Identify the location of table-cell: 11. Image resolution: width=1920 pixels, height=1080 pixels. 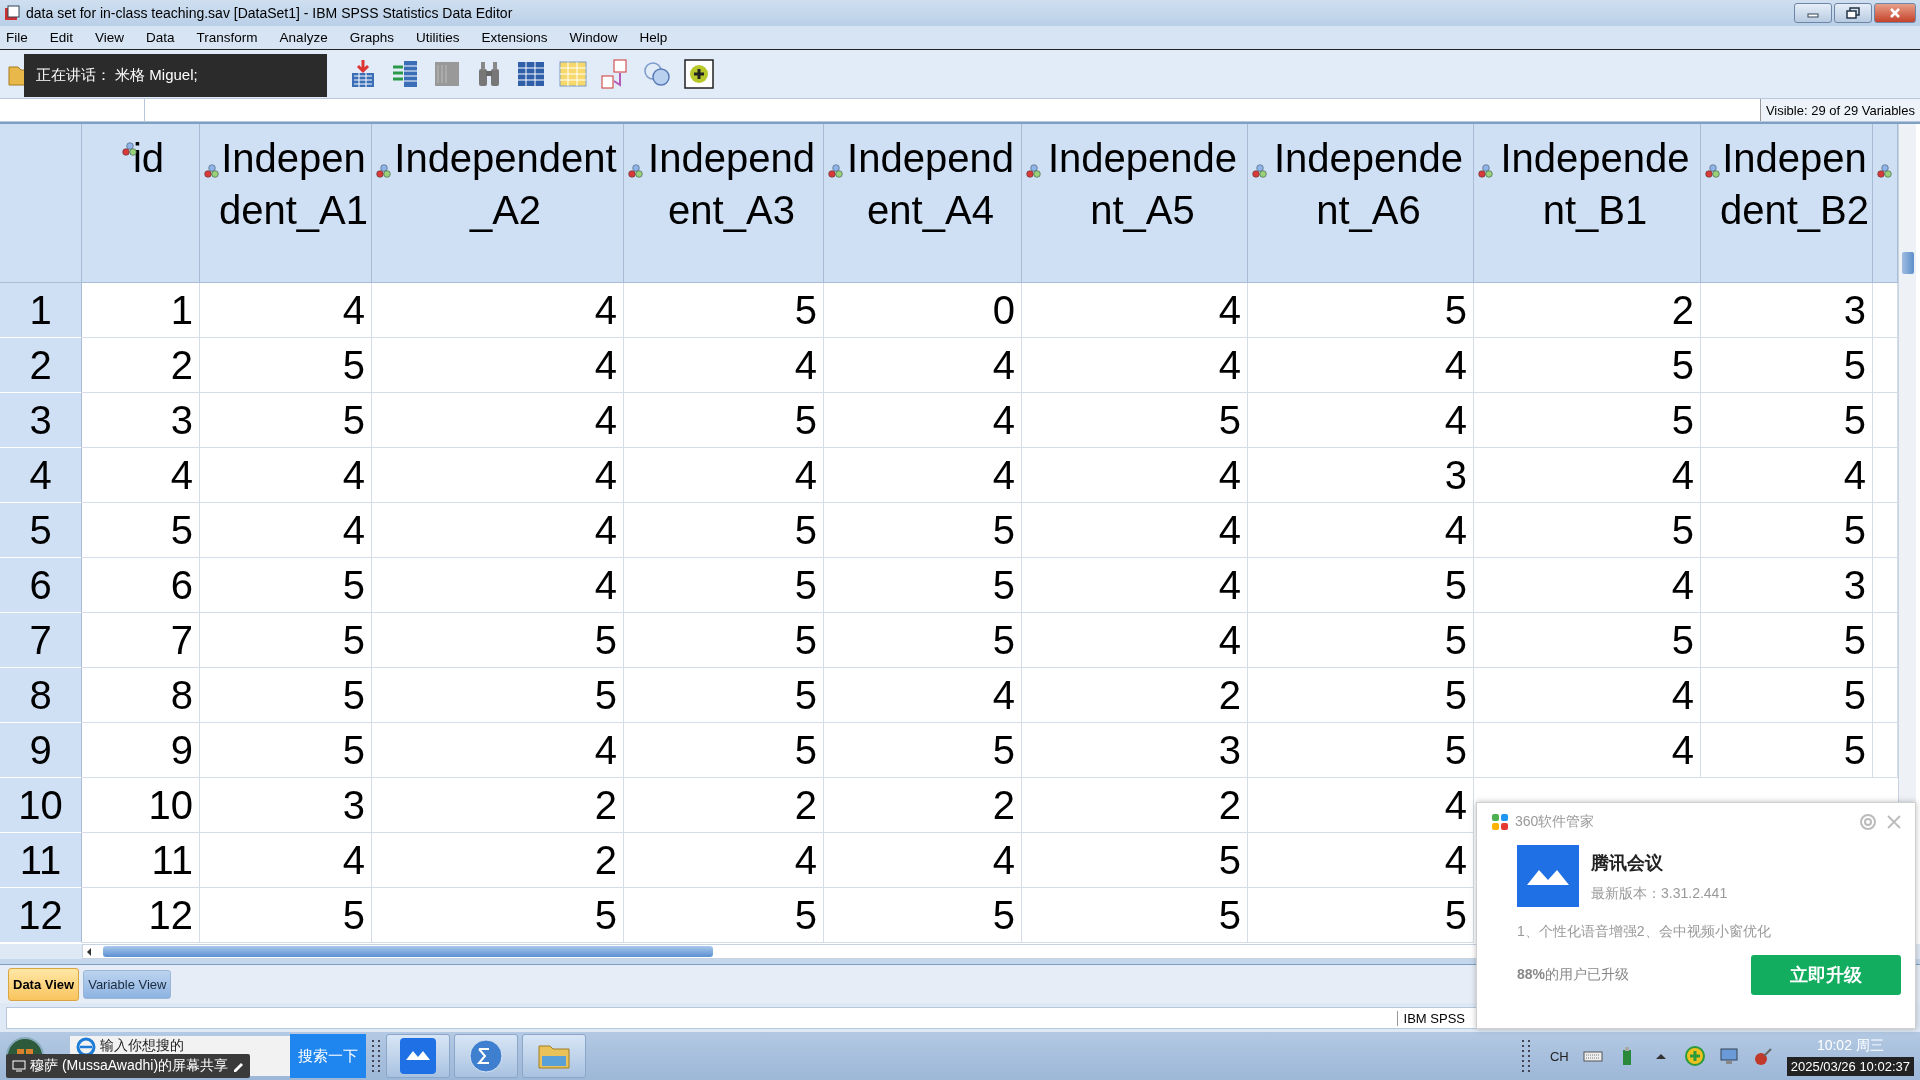
(141, 860).